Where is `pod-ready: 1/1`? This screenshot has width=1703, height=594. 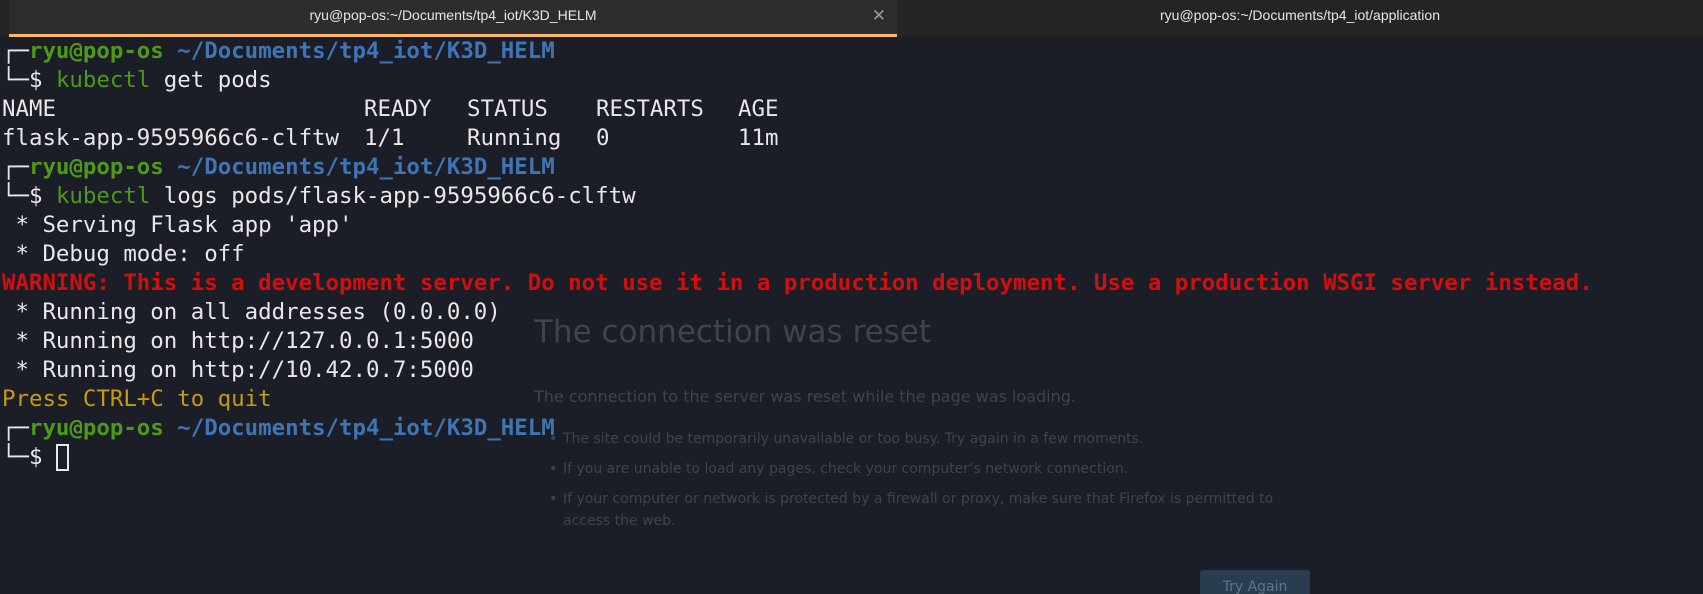 pod-ready: 1/1 is located at coordinates (384, 138).